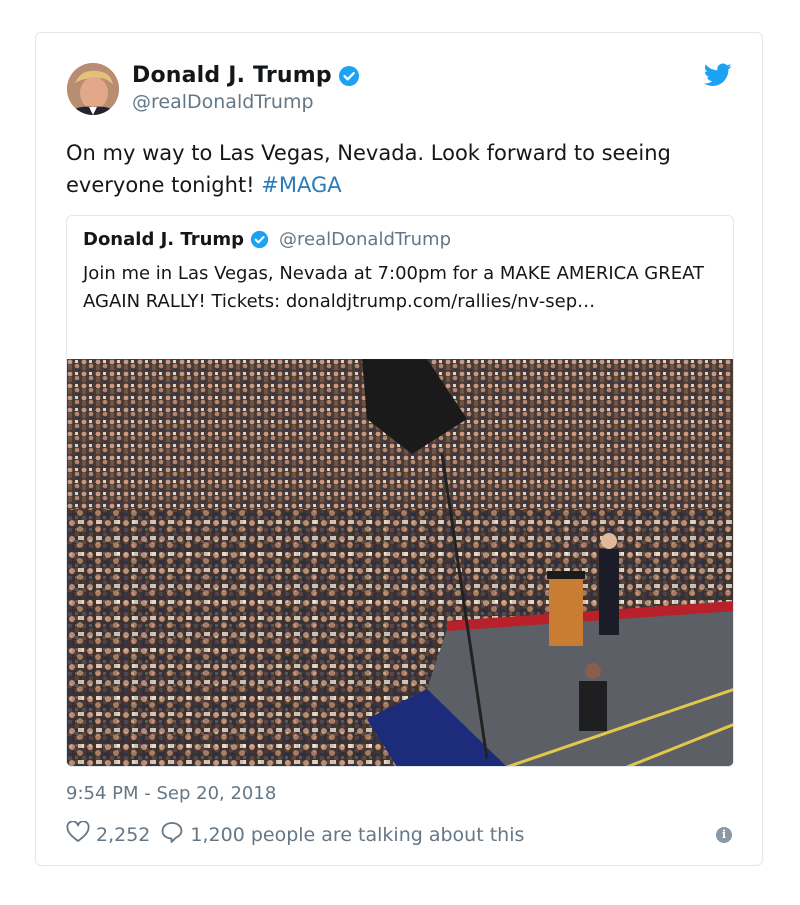 The width and height of the screenshot is (800, 905). I want to click on author-name-row: Donald J. Trump, so click(246, 75).